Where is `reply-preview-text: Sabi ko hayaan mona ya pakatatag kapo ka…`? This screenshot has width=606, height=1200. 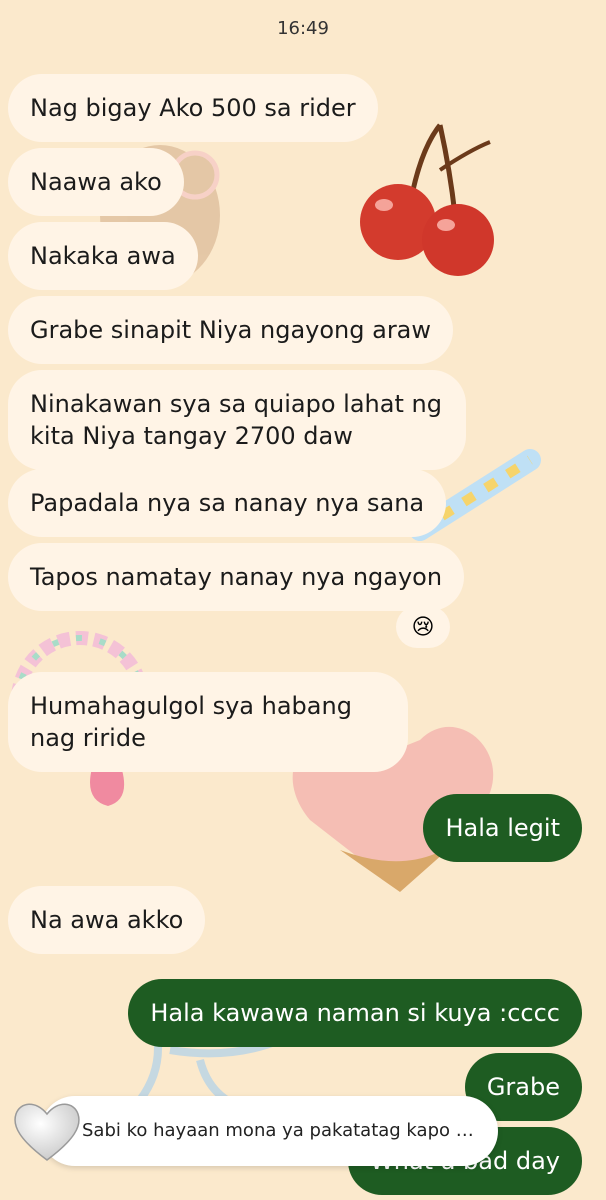
reply-preview-text: Sabi ko hayaan mona ya pakatatag kapo ka… is located at coordinates (282, 1130).